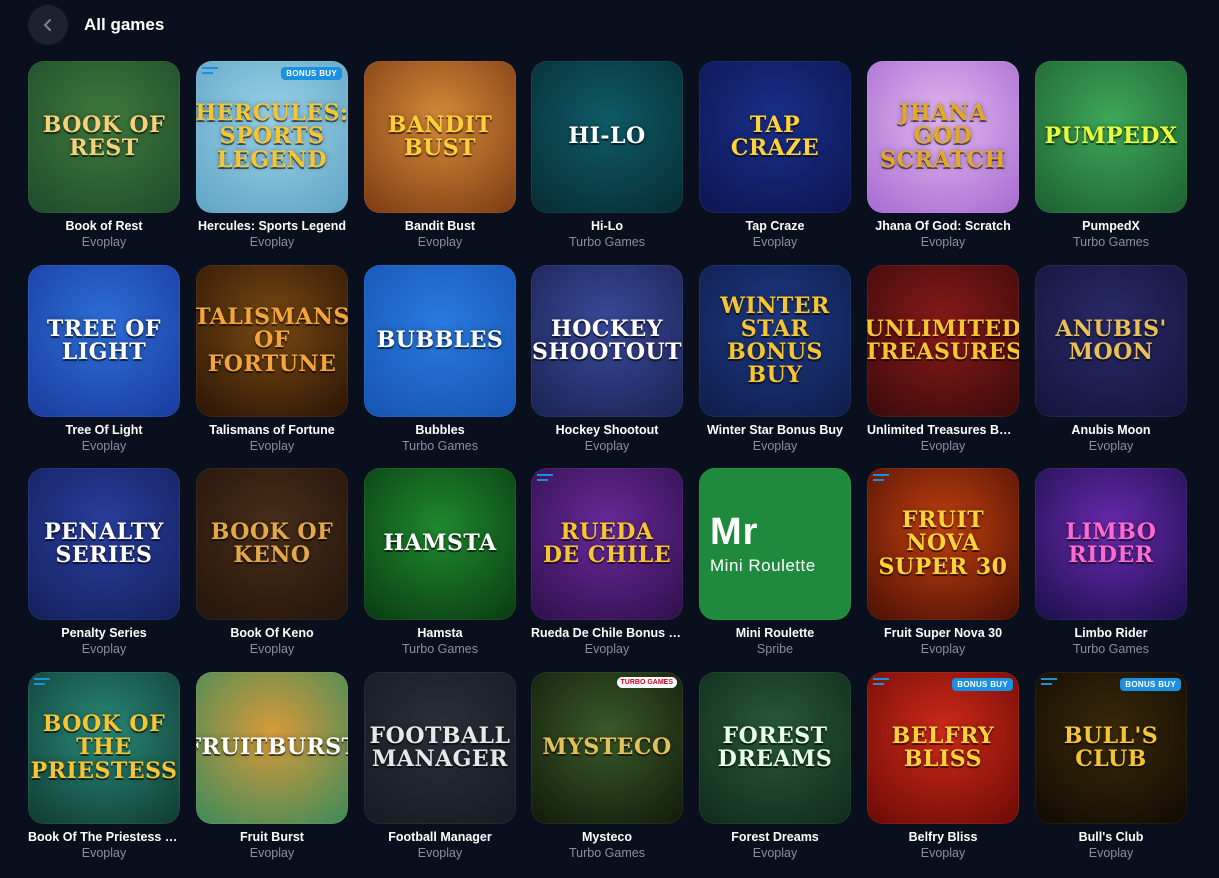  Describe the element at coordinates (943, 633) in the screenshot. I see `game-name: Fruit Super Nova 30` at that location.